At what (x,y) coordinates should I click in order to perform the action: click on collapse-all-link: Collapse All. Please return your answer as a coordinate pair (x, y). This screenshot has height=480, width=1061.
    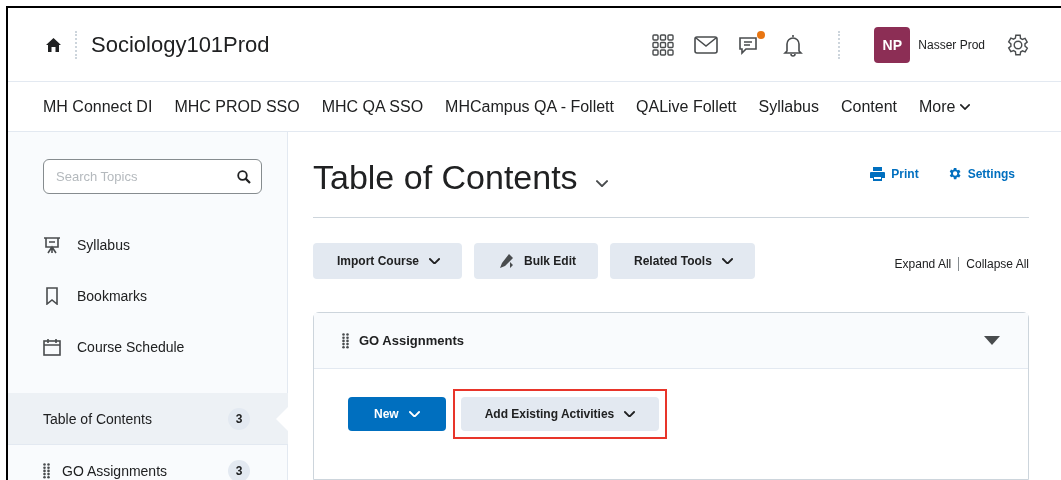
    Looking at the image, I should click on (997, 264).